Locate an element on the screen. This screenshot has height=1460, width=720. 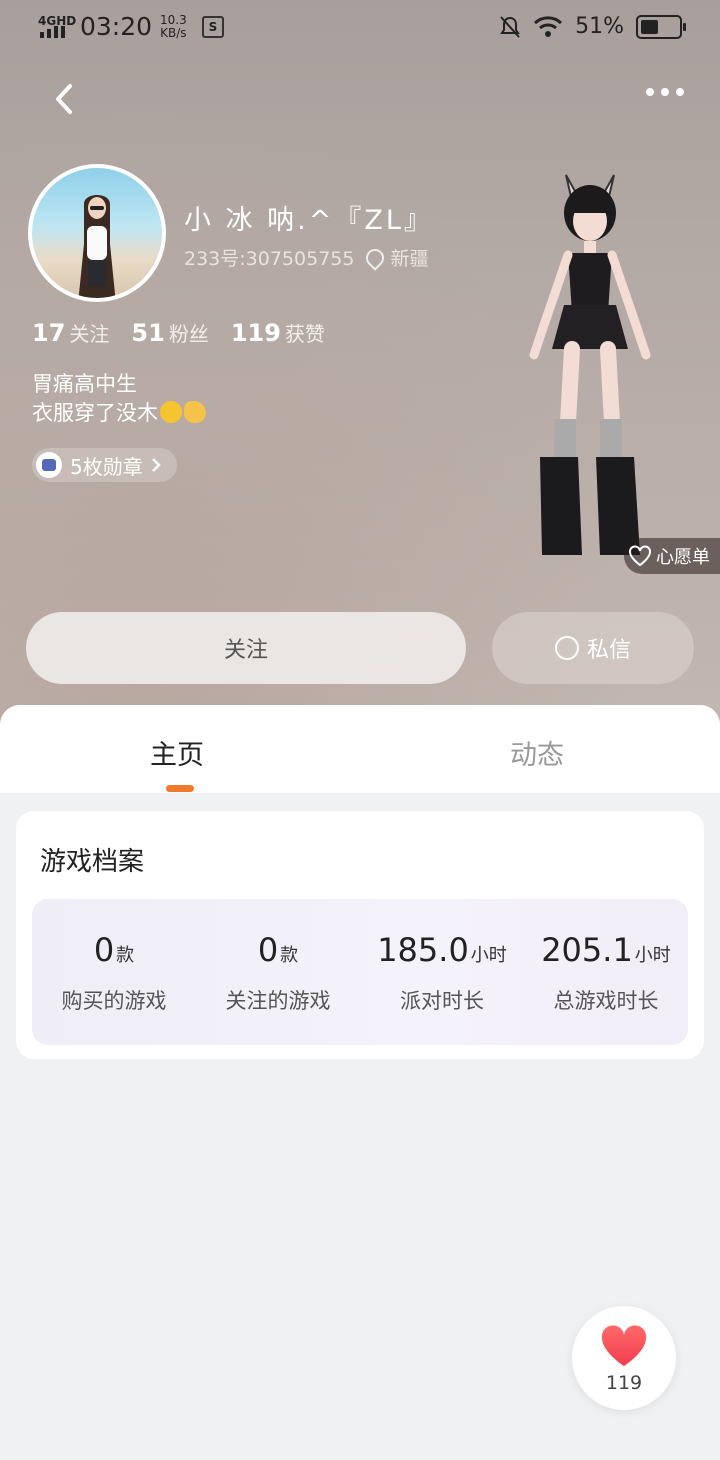
tab-feed: 动态 is located at coordinates (537, 752).